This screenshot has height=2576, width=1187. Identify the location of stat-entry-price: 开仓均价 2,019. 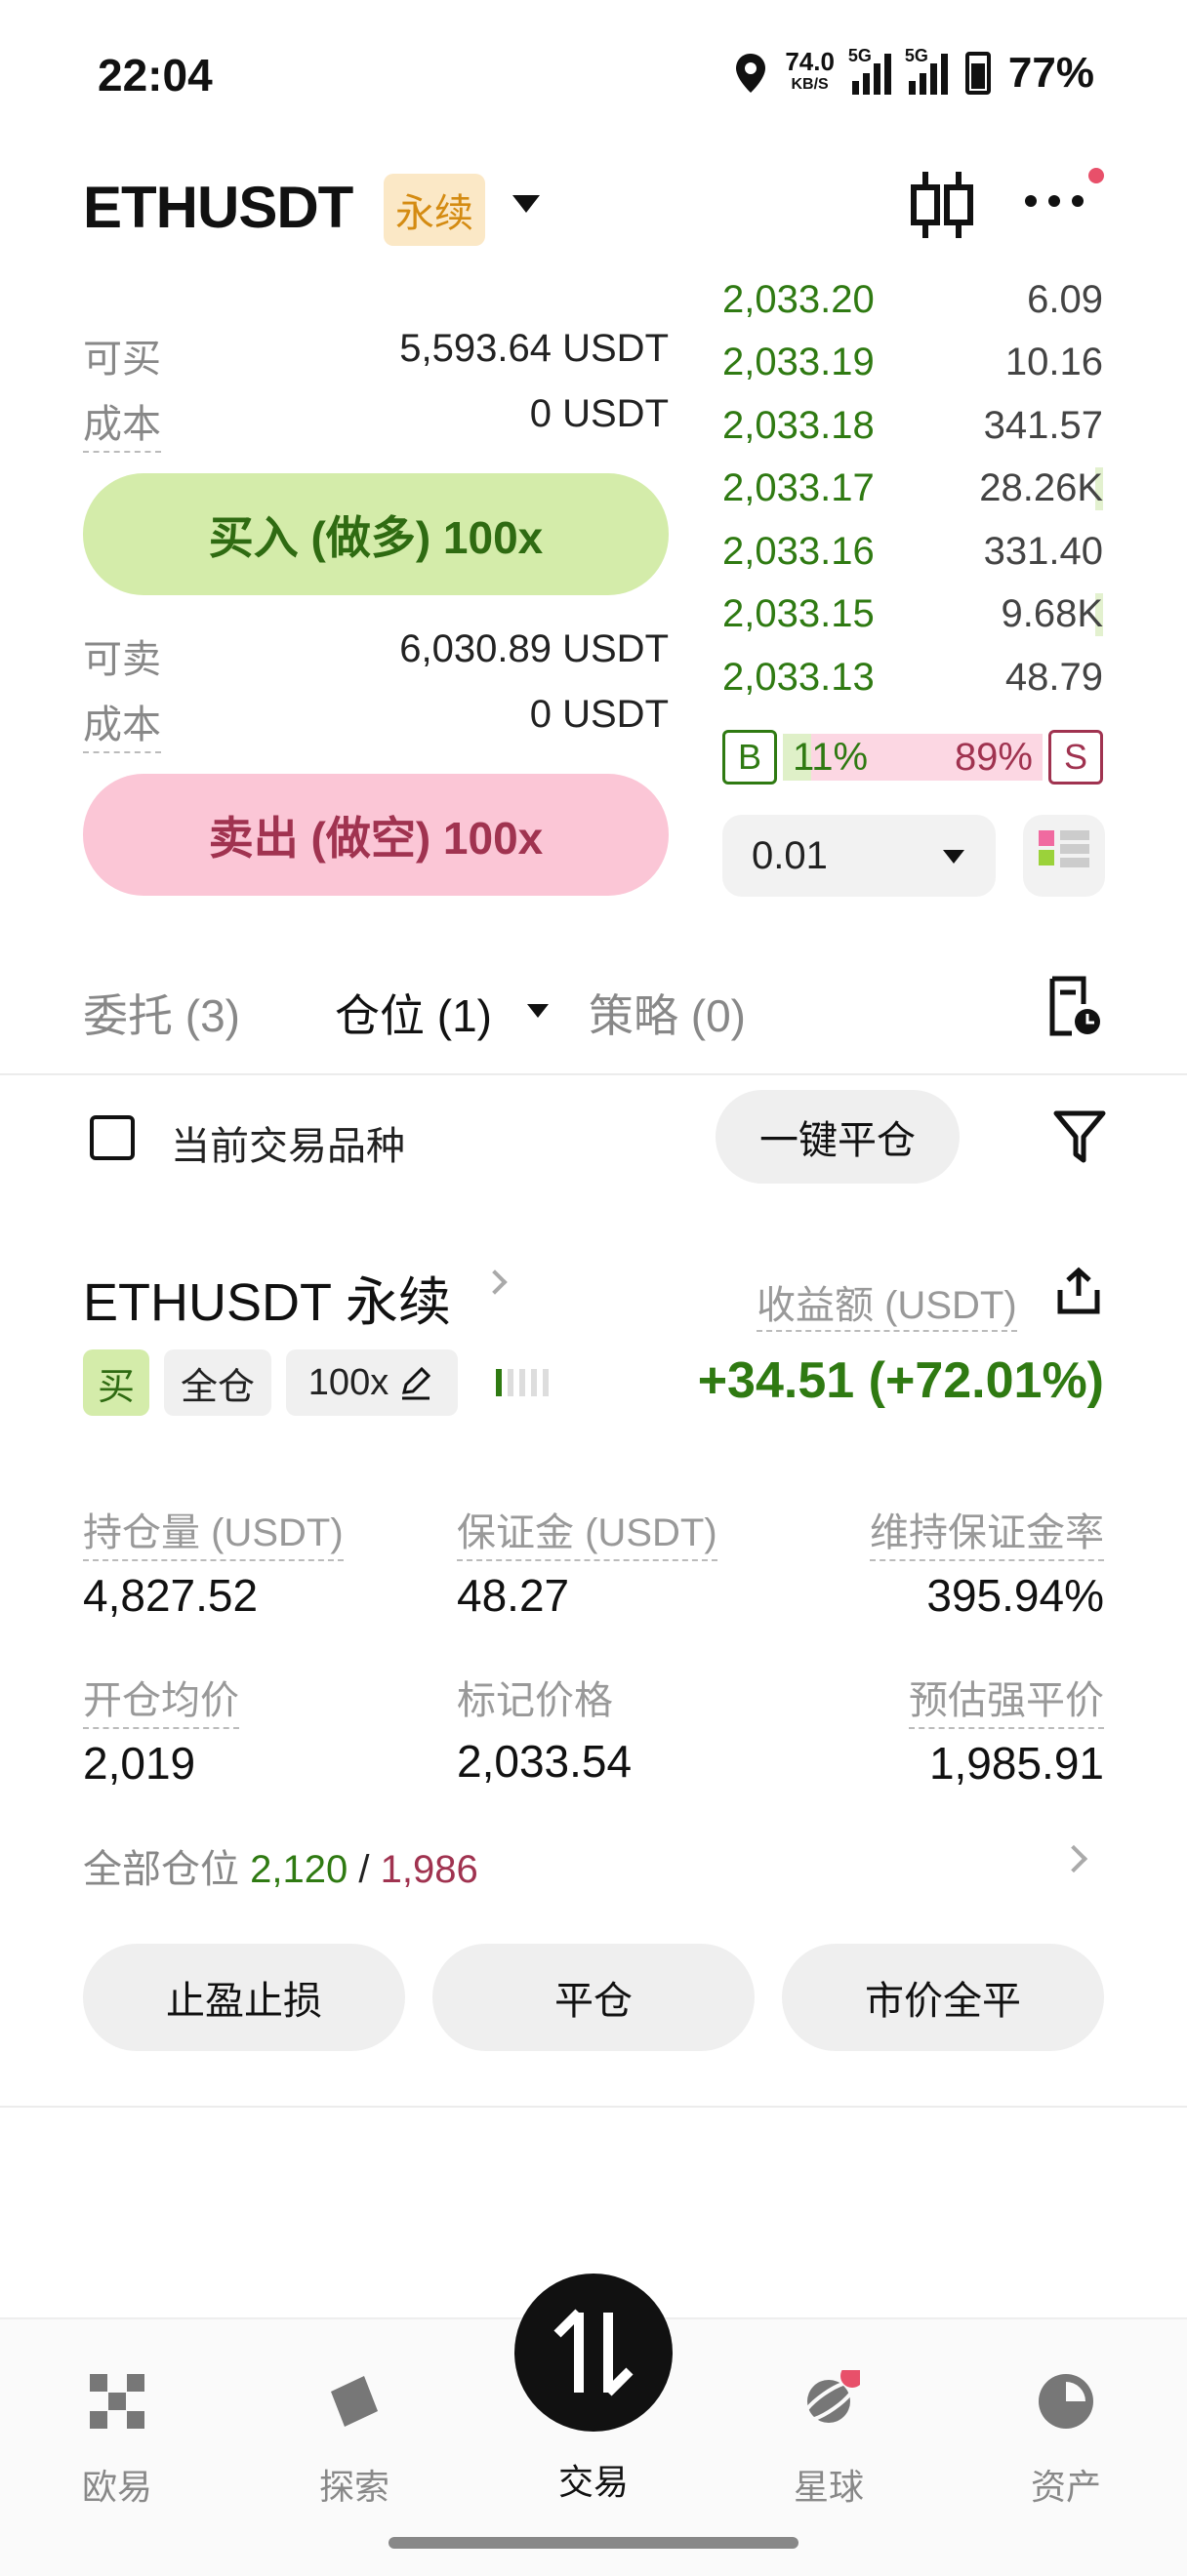
(161, 1729).